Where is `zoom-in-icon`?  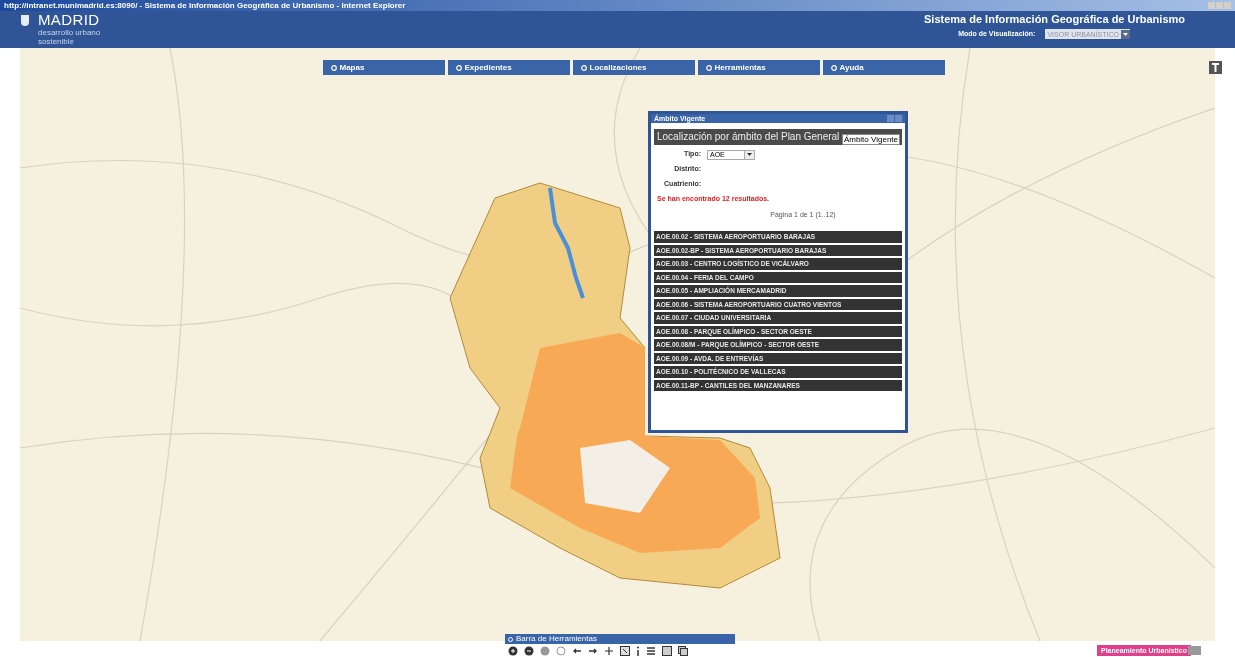
zoom-in-icon is located at coordinates (513, 651).